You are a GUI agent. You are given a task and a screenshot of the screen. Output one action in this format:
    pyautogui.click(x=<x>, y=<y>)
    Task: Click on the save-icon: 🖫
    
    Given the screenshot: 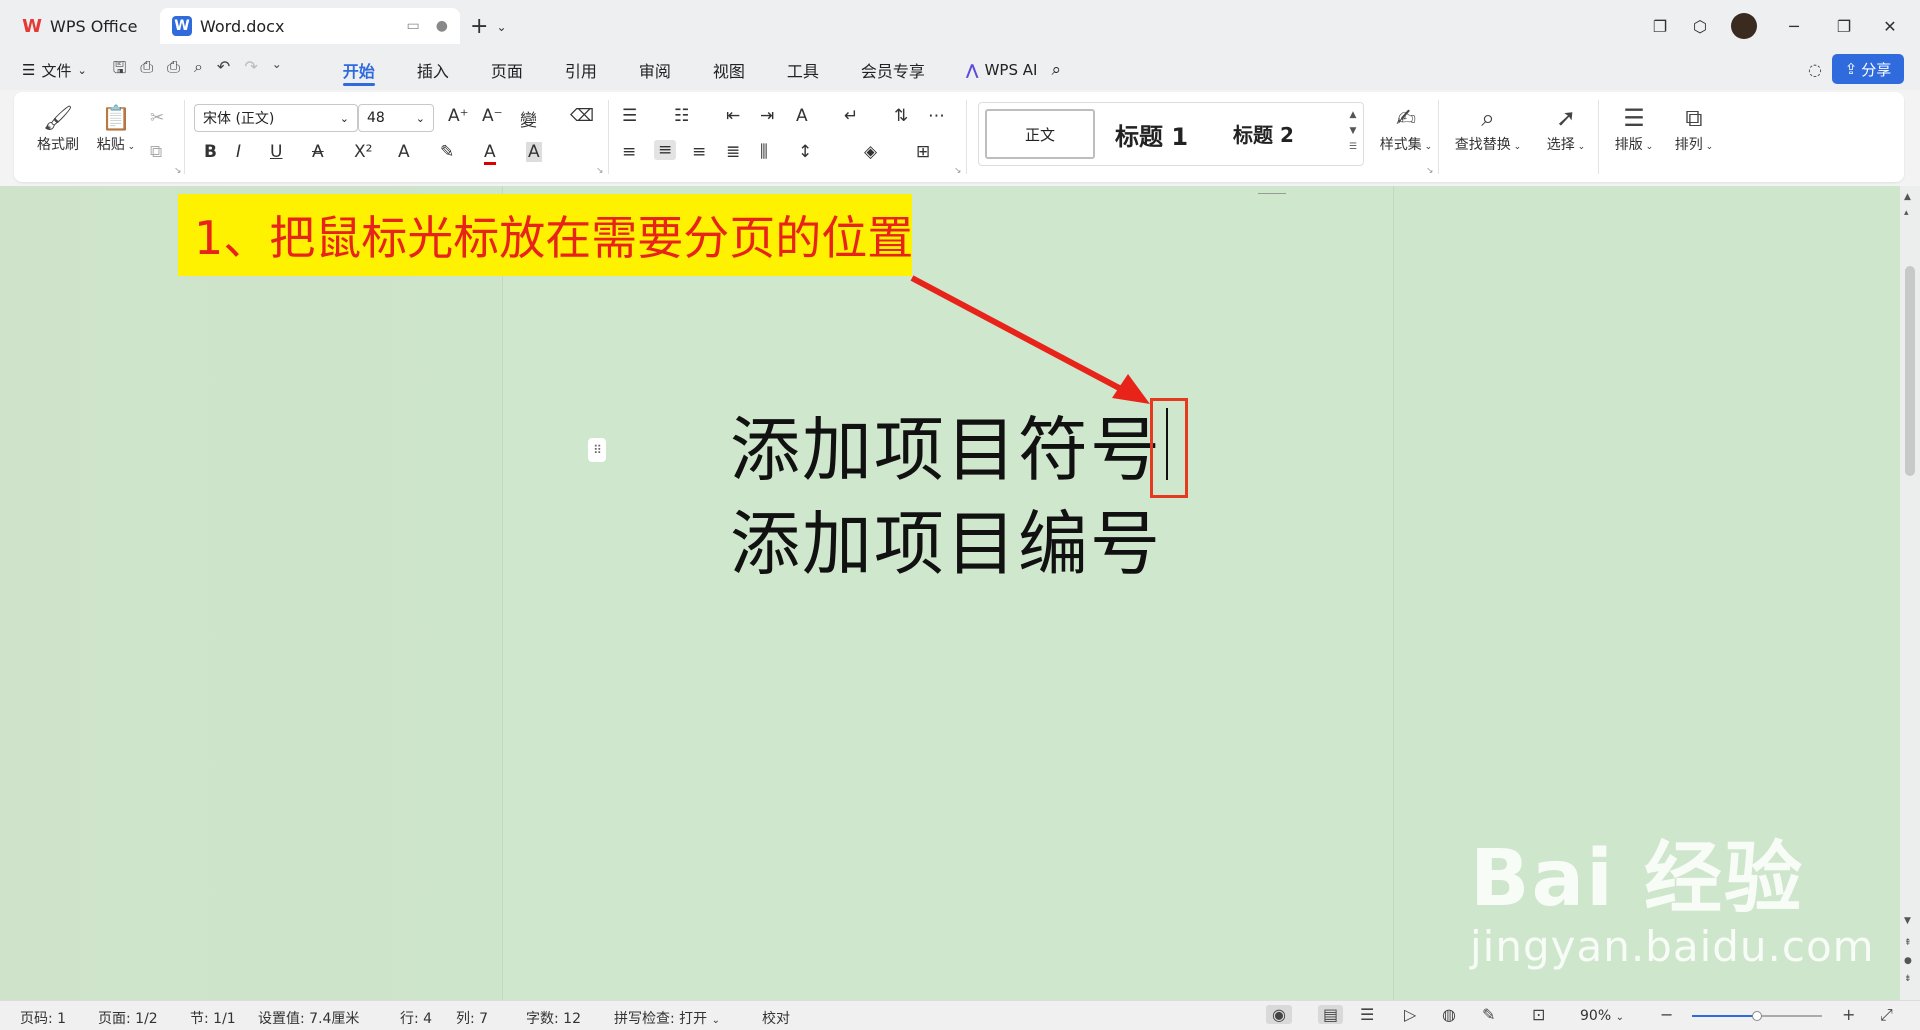 What is the action you would take?
    pyautogui.click(x=120, y=70)
    